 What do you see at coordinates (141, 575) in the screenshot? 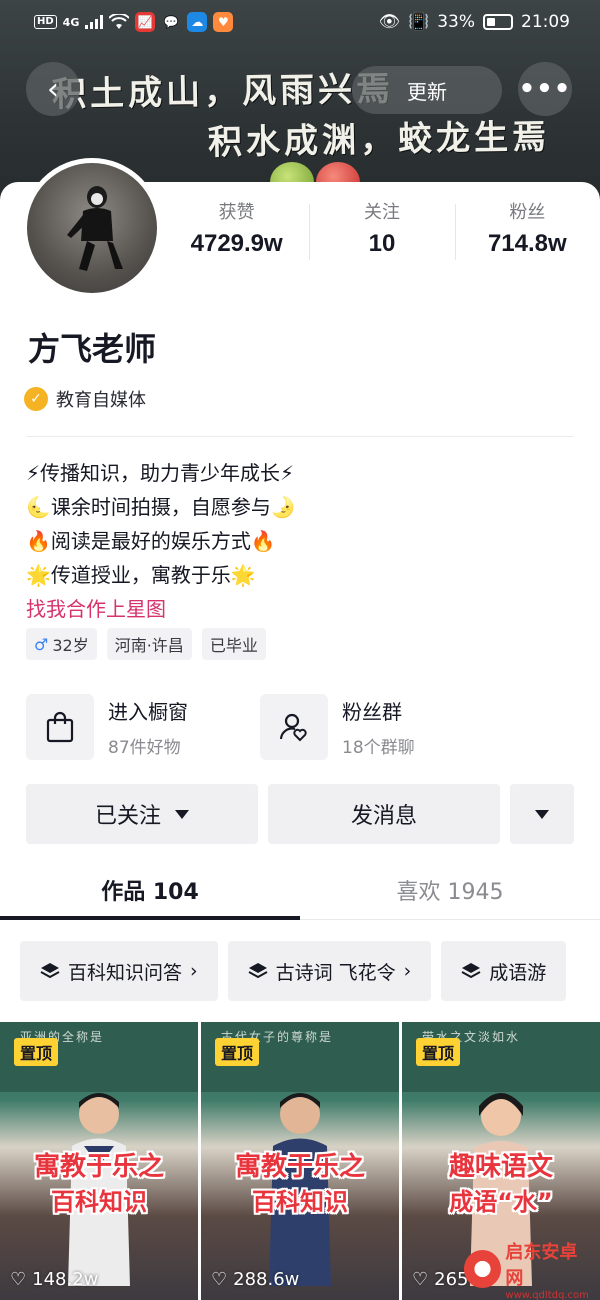
I see `bio-line: 🌟传道授业，寓教于乐🌟` at bounding box center [141, 575].